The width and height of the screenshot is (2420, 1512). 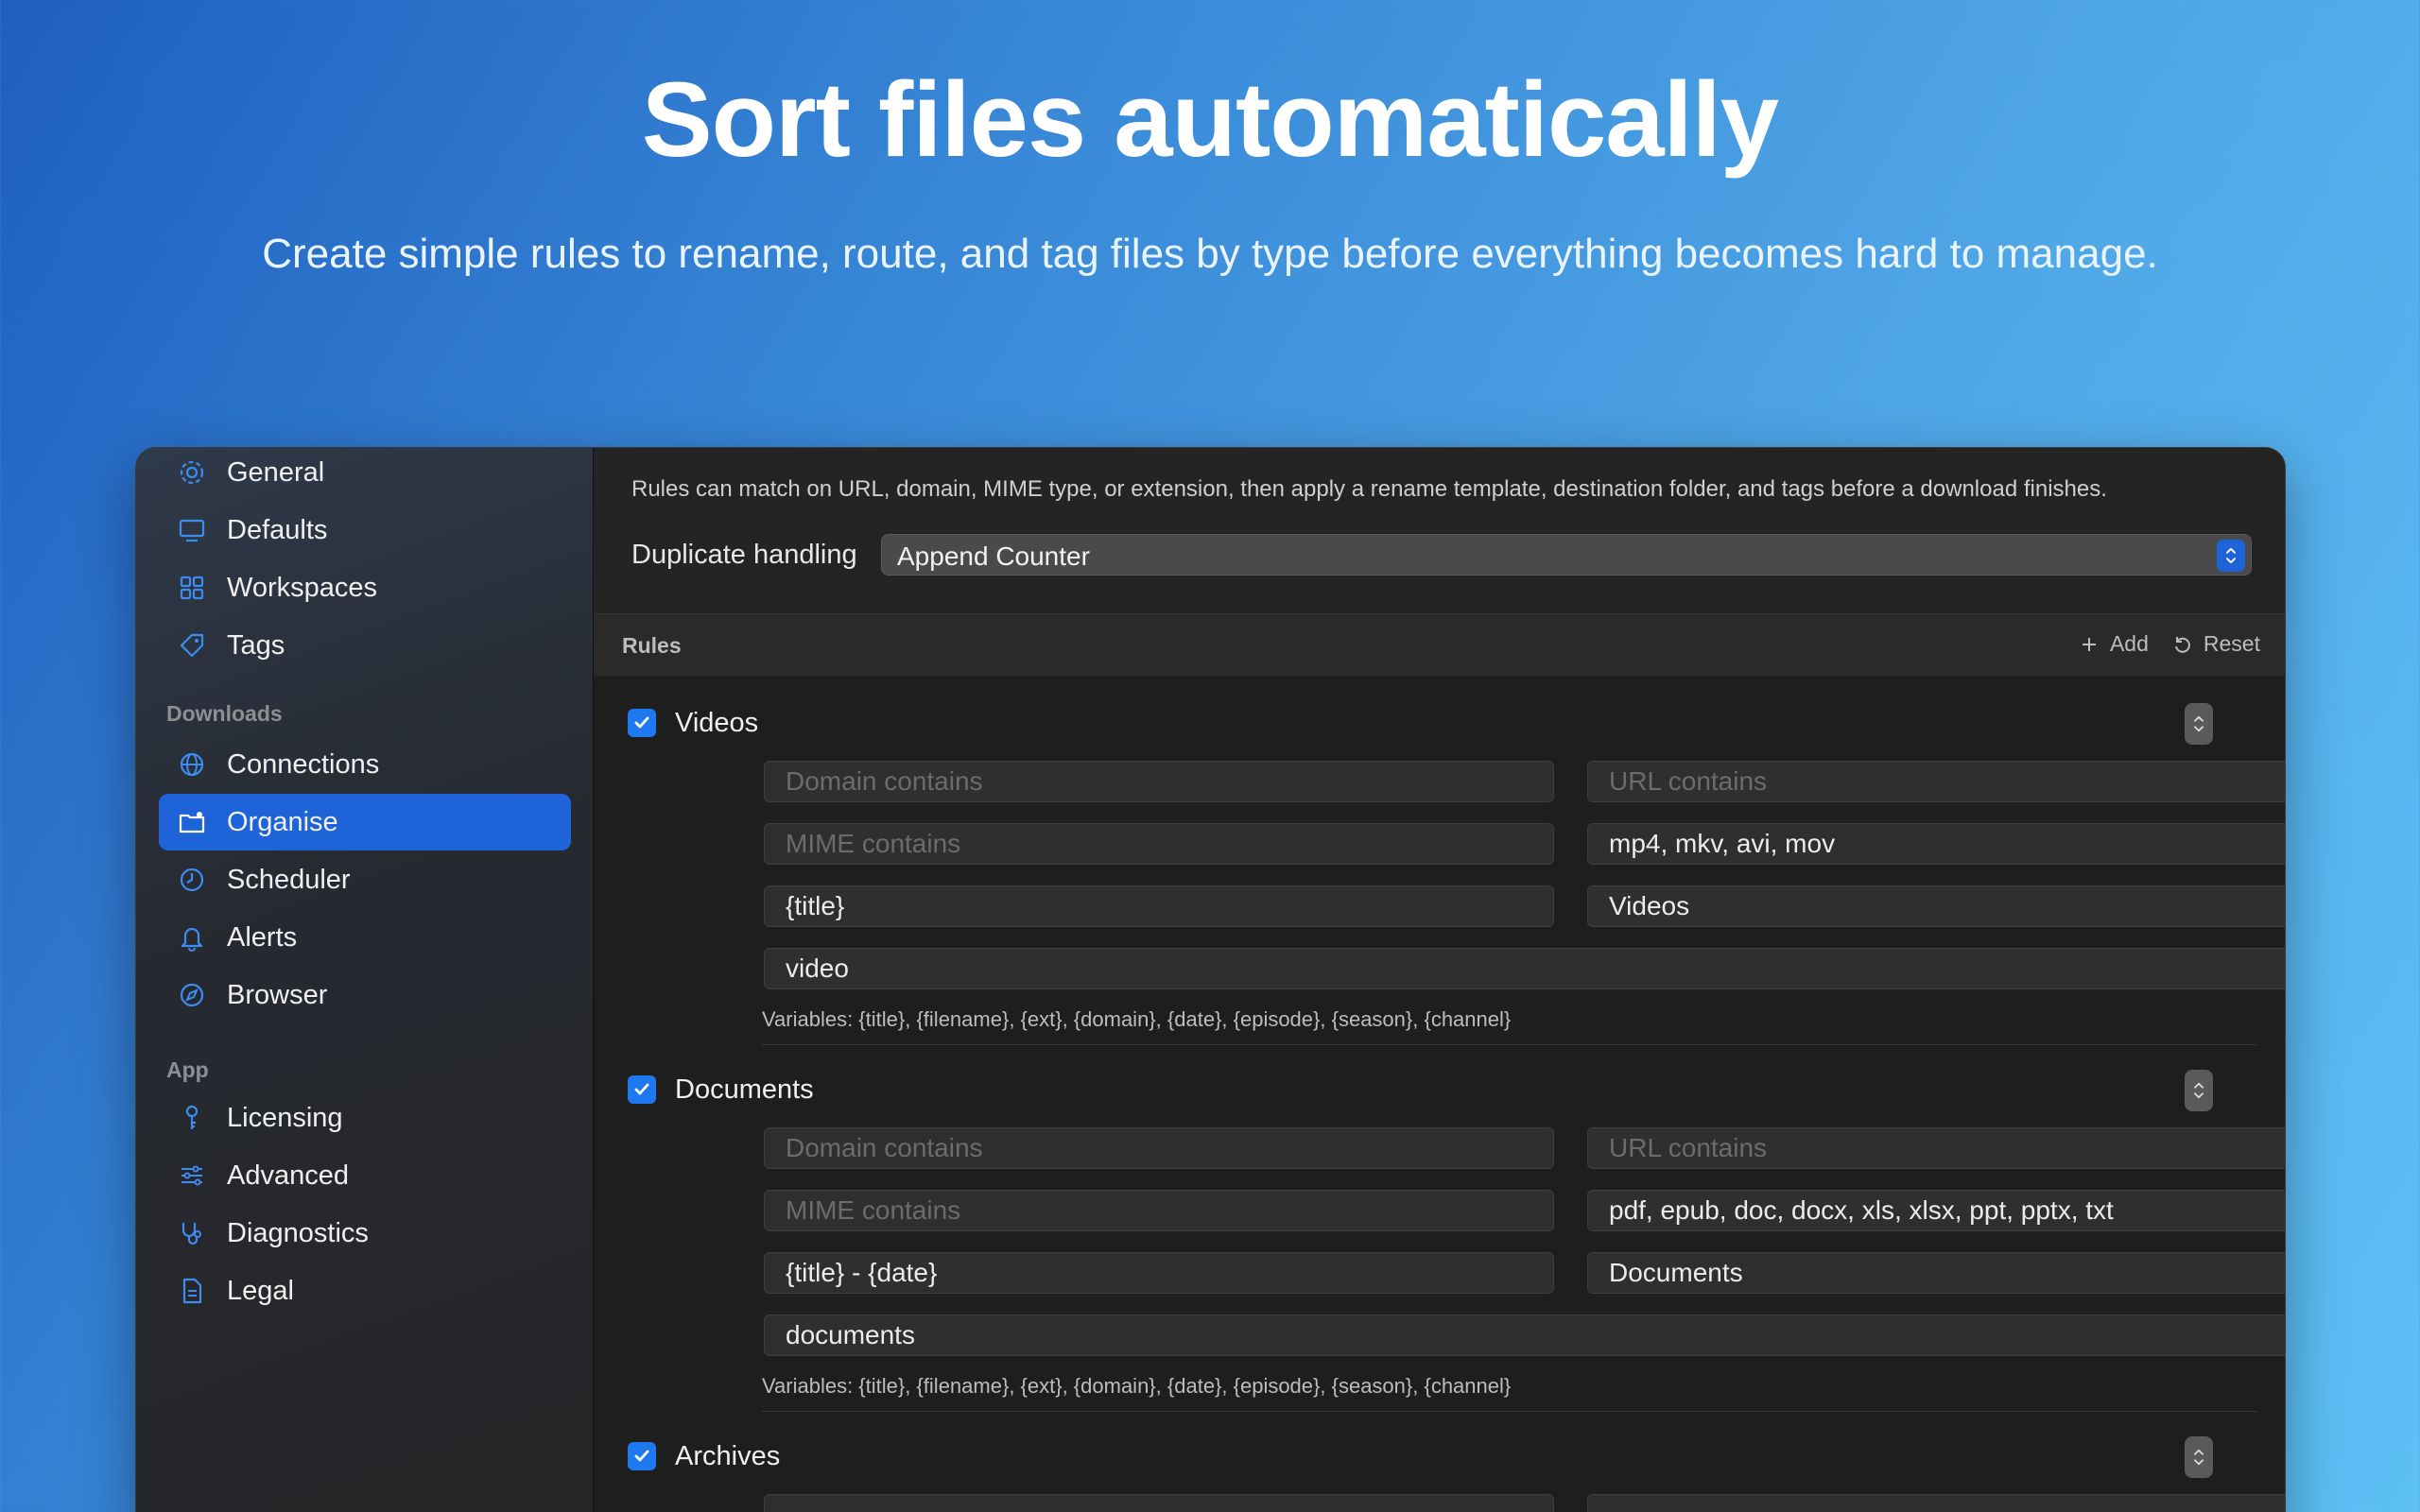 I want to click on duplicate-handling-value: Append Counter, so click(x=993, y=556).